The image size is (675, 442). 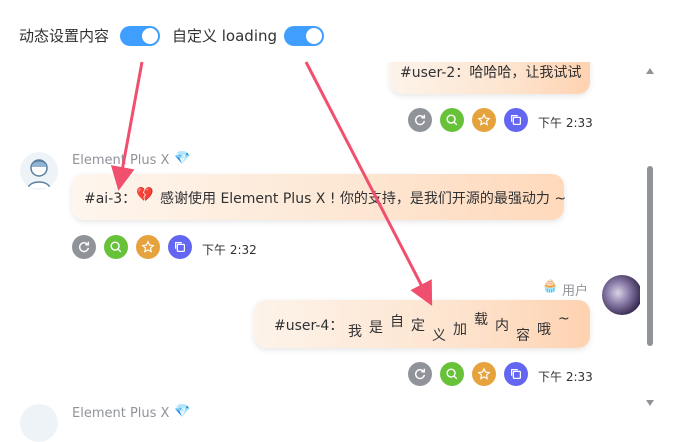 What do you see at coordinates (127, 126) in the screenshot?
I see `arrow-to-ai-message` at bounding box center [127, 126].